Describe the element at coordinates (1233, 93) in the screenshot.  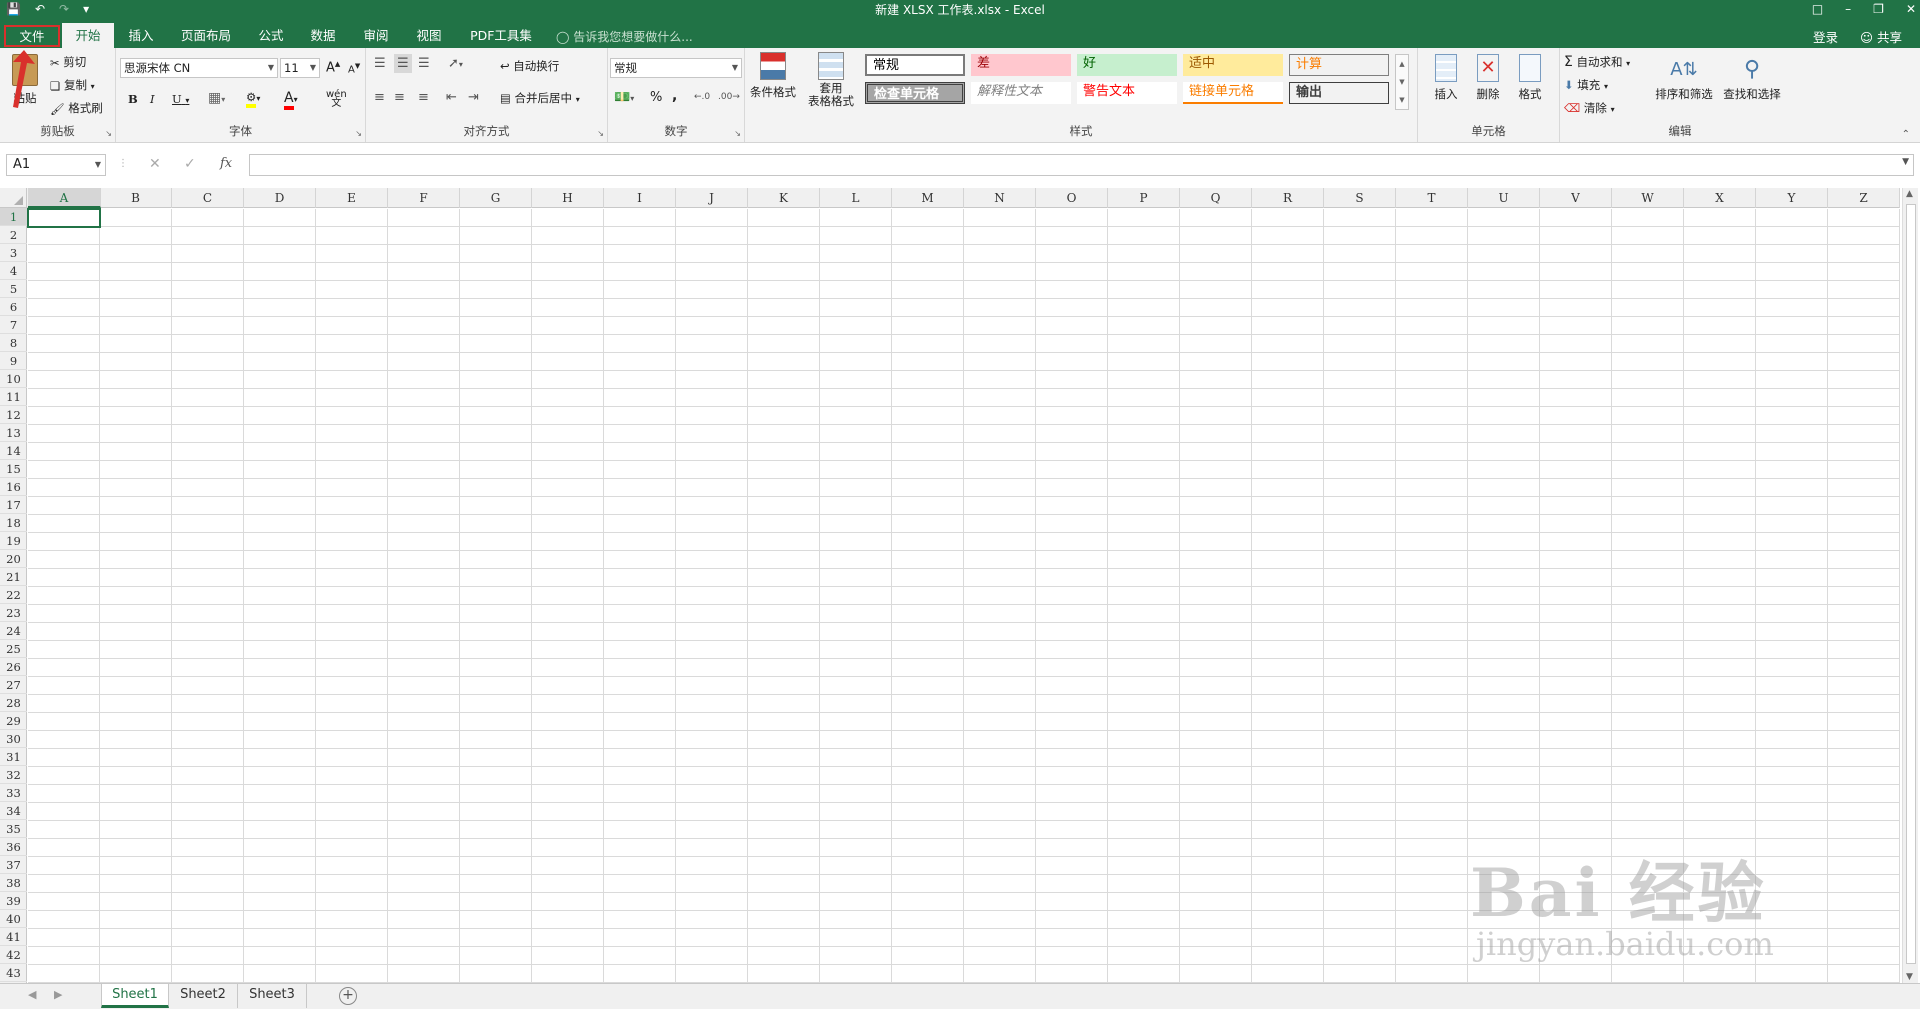
I see `style-linked-cell: 链接单元格` at that location.